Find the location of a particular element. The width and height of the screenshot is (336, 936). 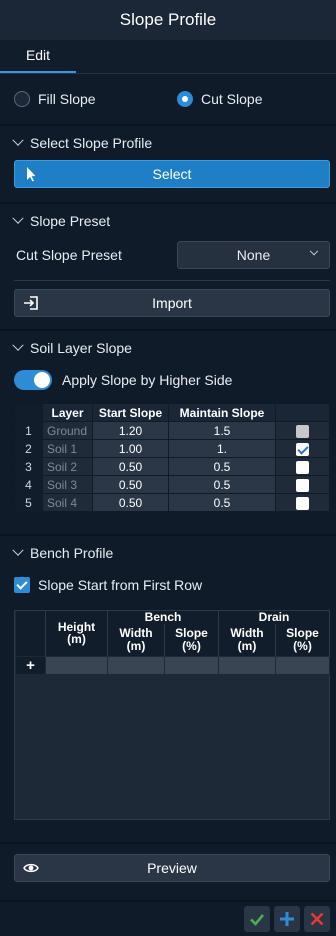

height-cell is located at coordinates (76, 665).